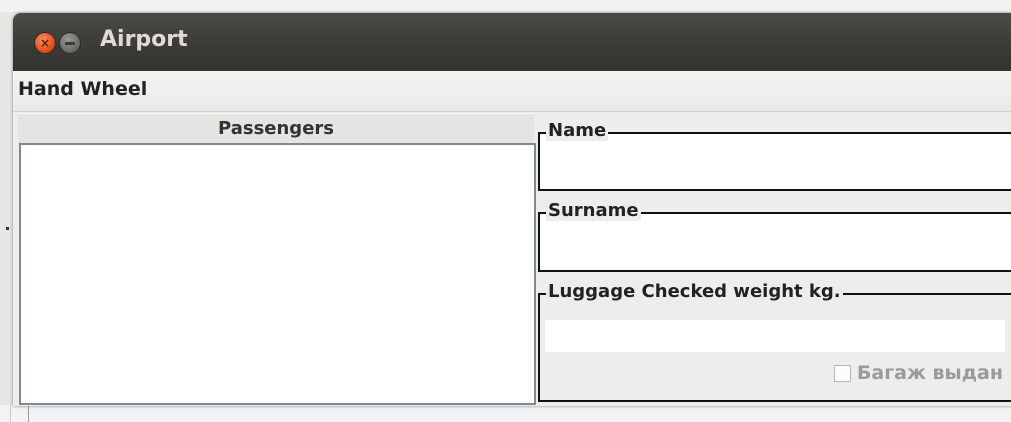  What do you see at coordinates (775, 242) in the screenshot?
I see `surname-field` at bounding box center [775, 242].